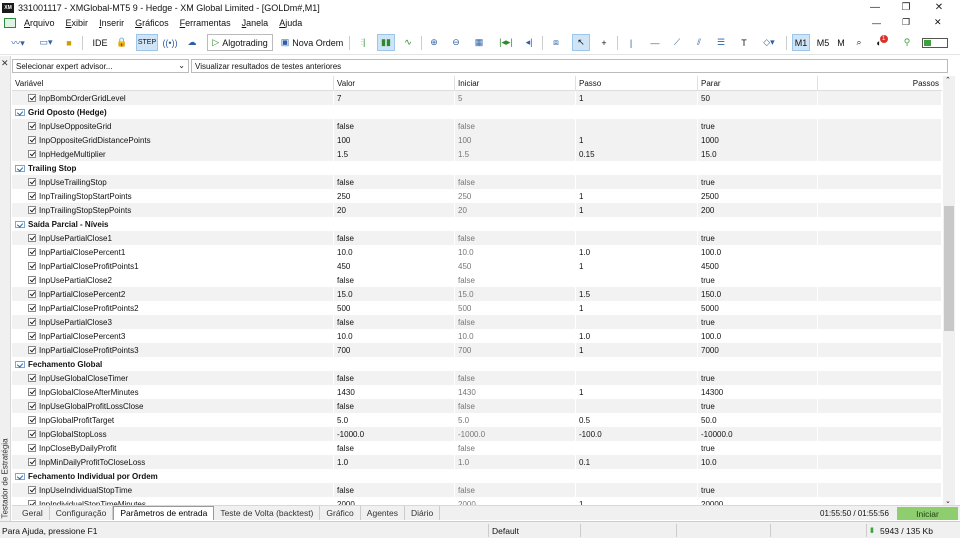 The image size is (960, 538). Describe the element at coordinates (637, 462) in the screenshot. I see `param-step: 0.1` at that location.